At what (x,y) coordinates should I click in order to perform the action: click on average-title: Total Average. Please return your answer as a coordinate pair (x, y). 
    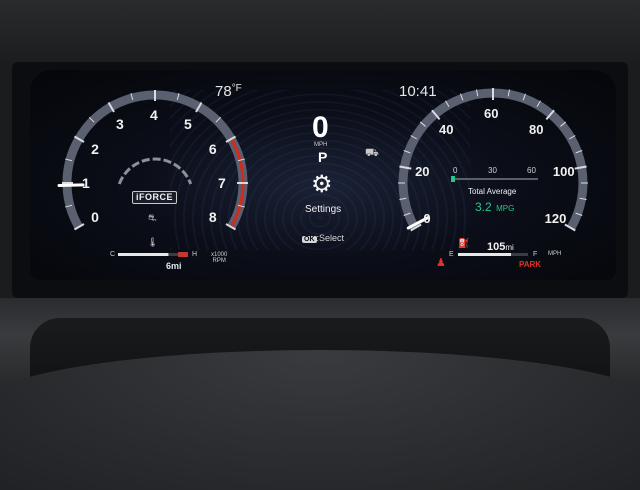
    Looking at the image, I should click on (492, 191).